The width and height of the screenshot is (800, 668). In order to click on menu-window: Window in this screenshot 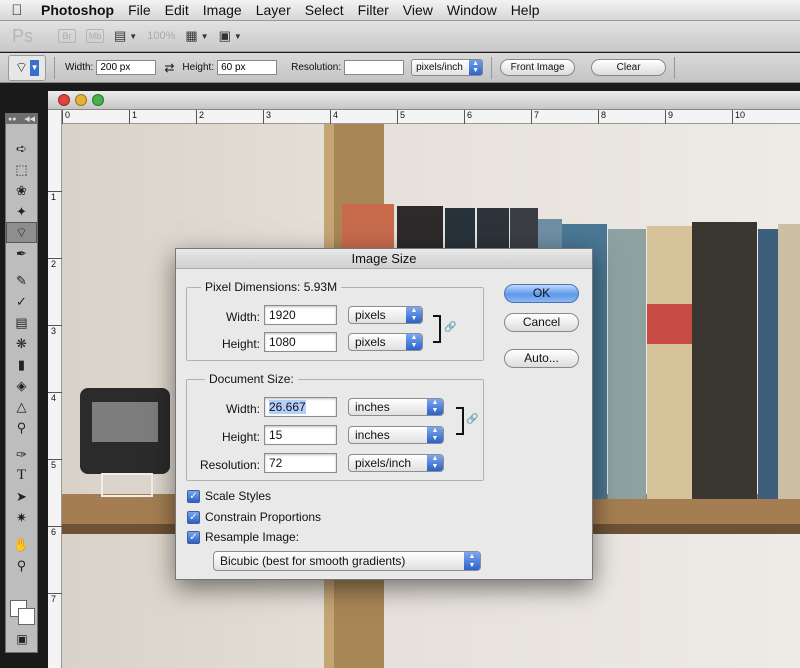, I will do `click(472, 10)`.